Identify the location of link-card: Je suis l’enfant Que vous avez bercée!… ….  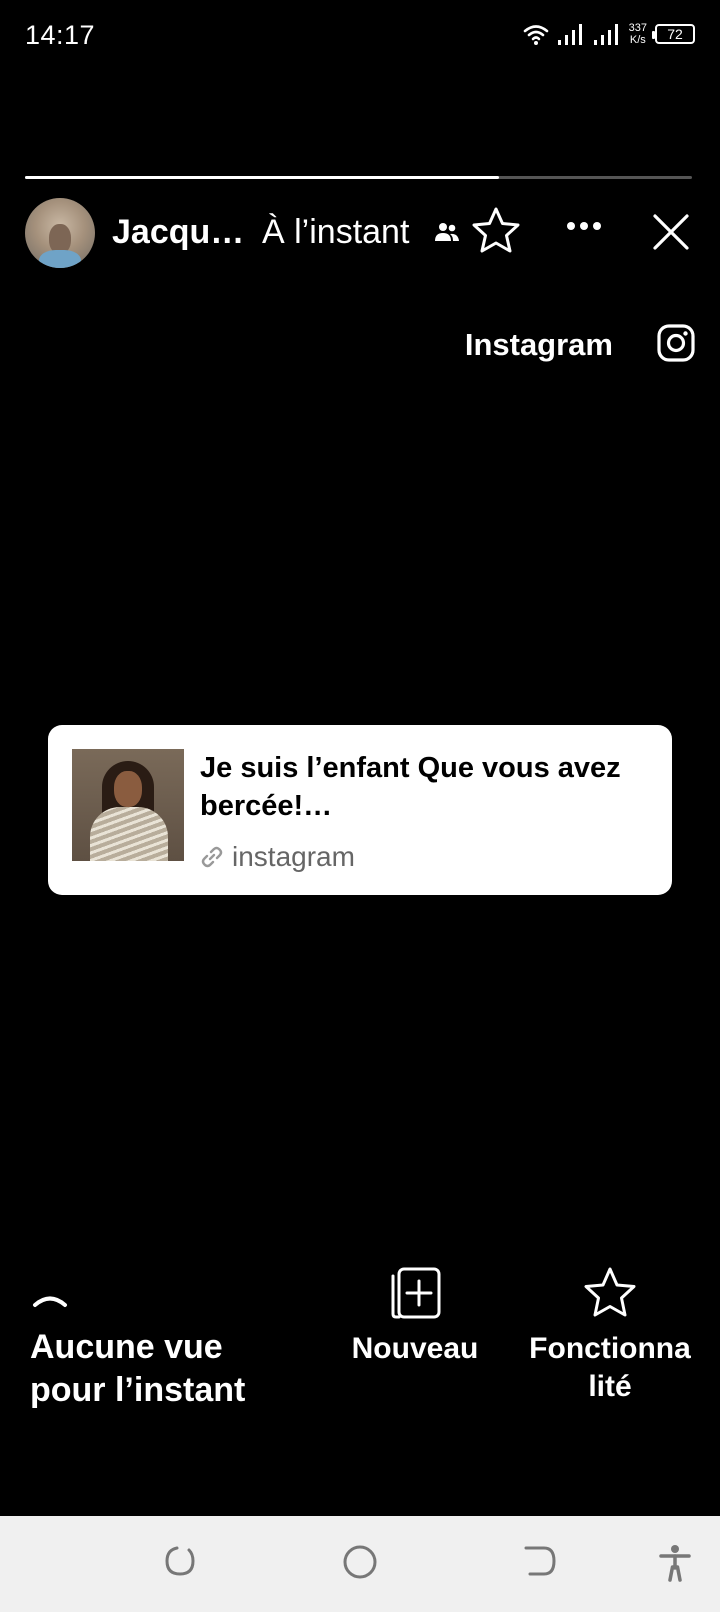
(360, 810).